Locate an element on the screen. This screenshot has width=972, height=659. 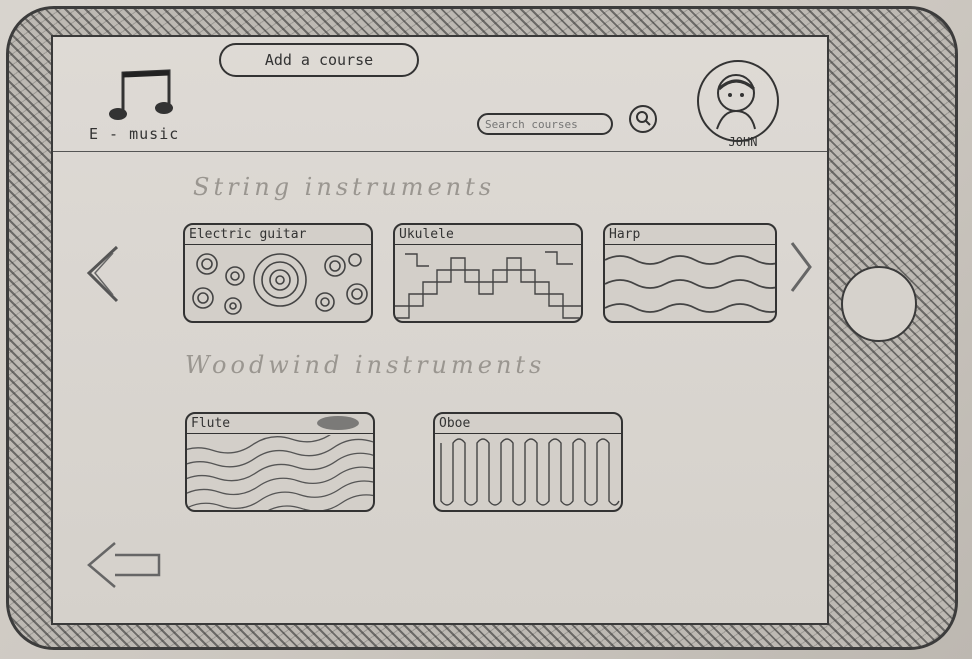
vertical-loop-pattern is located at coordinates (530, 472).